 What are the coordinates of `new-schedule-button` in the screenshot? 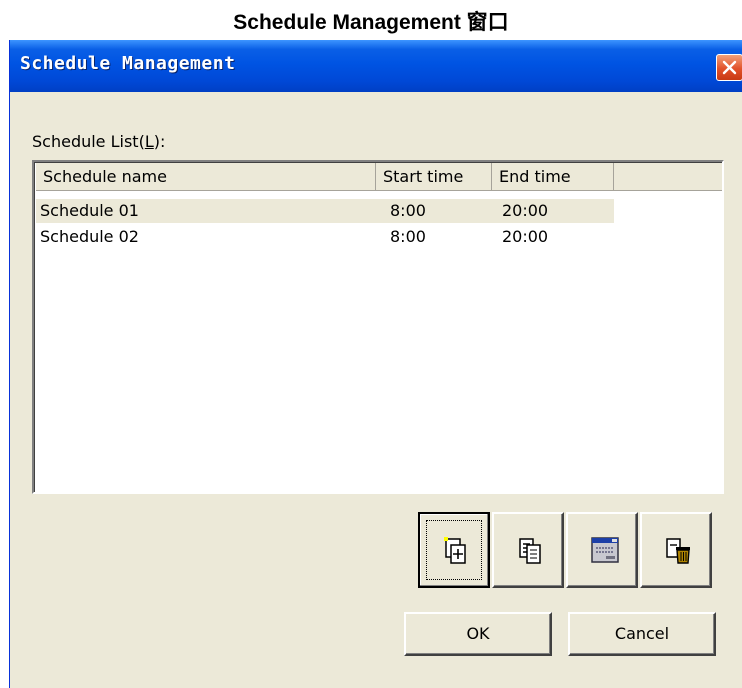 It's located at (454, 550).